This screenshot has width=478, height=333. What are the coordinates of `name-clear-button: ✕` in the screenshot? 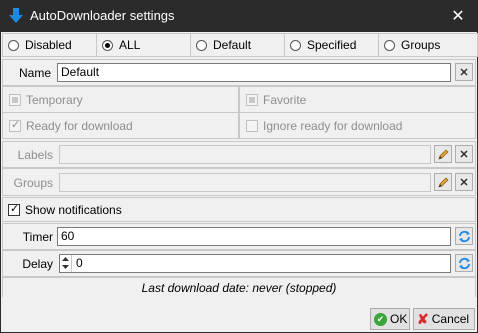 It's located at (464, 72).